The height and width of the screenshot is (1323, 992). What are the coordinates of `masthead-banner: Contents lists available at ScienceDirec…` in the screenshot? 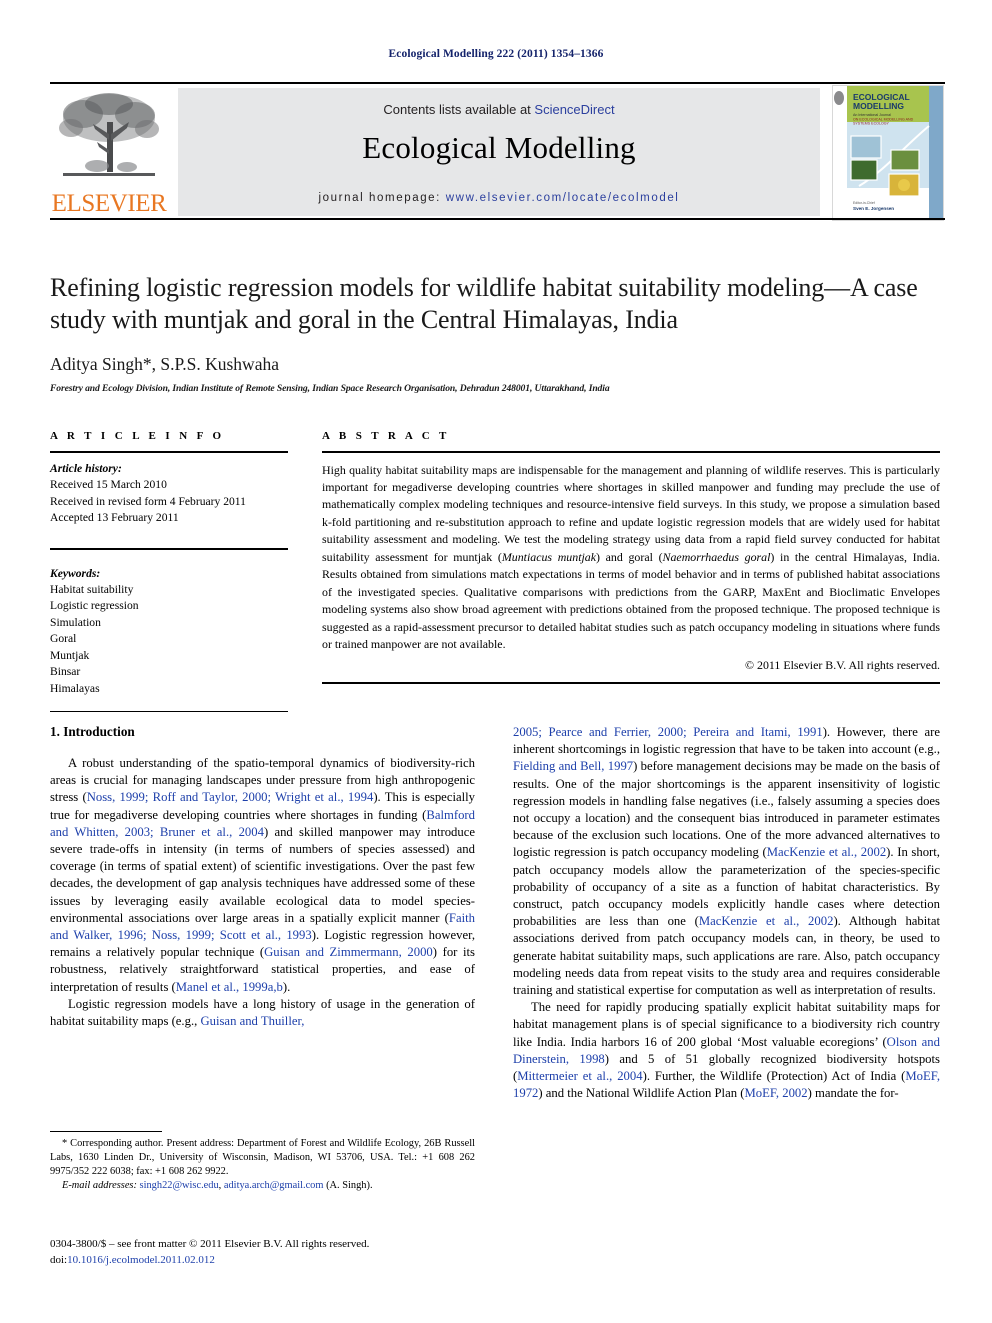 It's located at (499, 152).